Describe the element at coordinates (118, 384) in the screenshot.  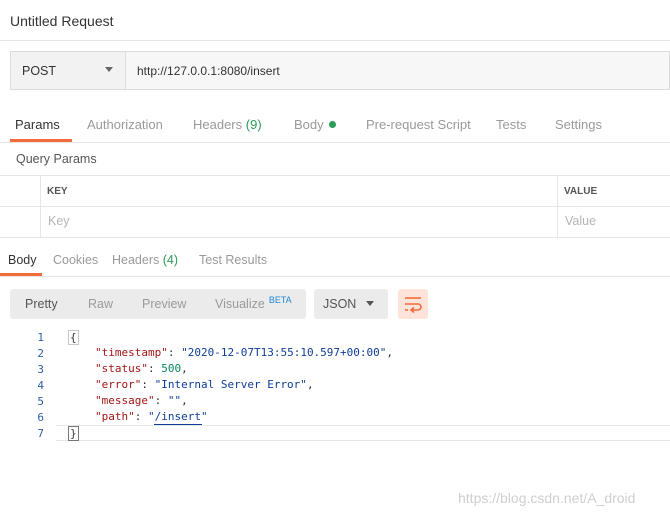
I see `json-key: "error"` at that location.